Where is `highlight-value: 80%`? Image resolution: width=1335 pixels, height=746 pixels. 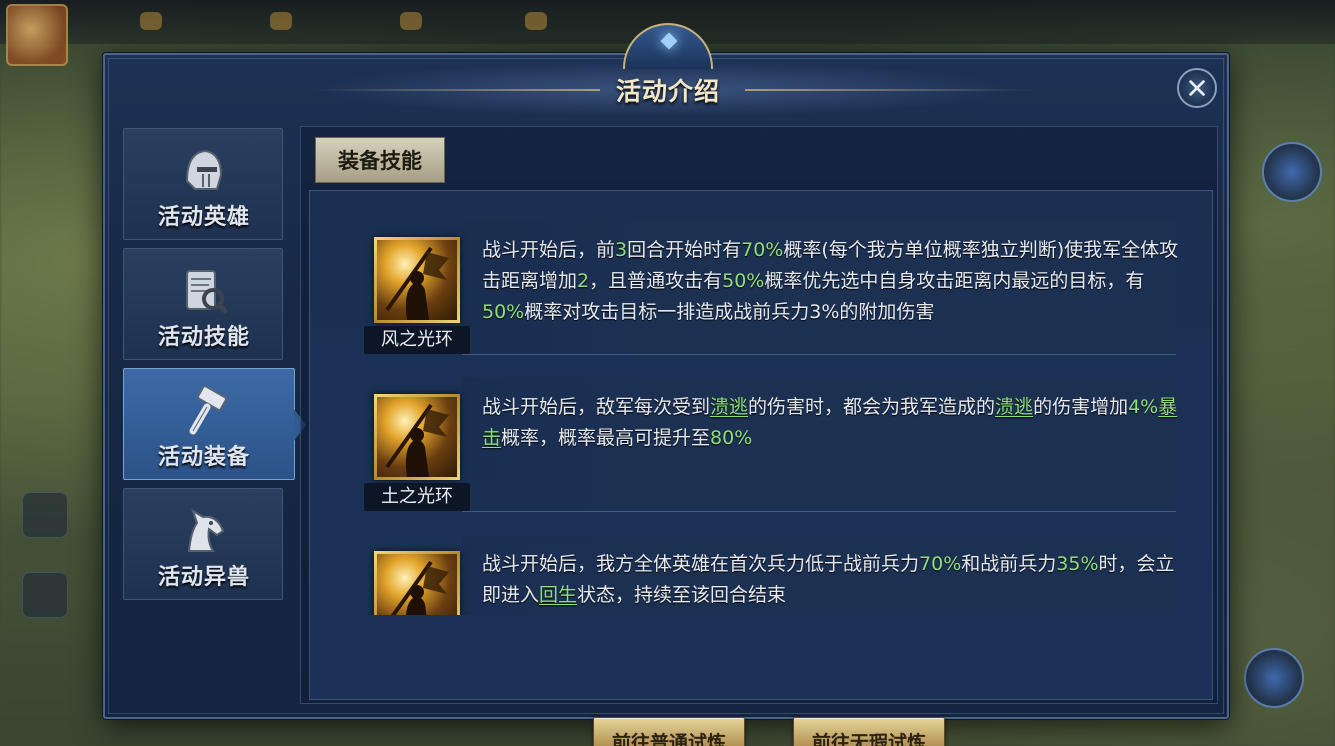
highlight-value: 80% is located at coordinates (731, 438).